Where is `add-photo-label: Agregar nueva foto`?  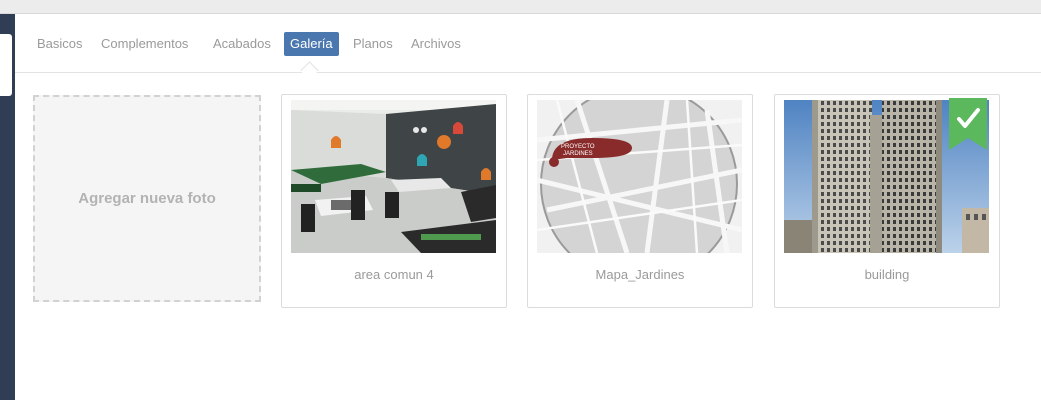
add-photo-label: Agregar nueva foto is located at coordinates (147, 198).